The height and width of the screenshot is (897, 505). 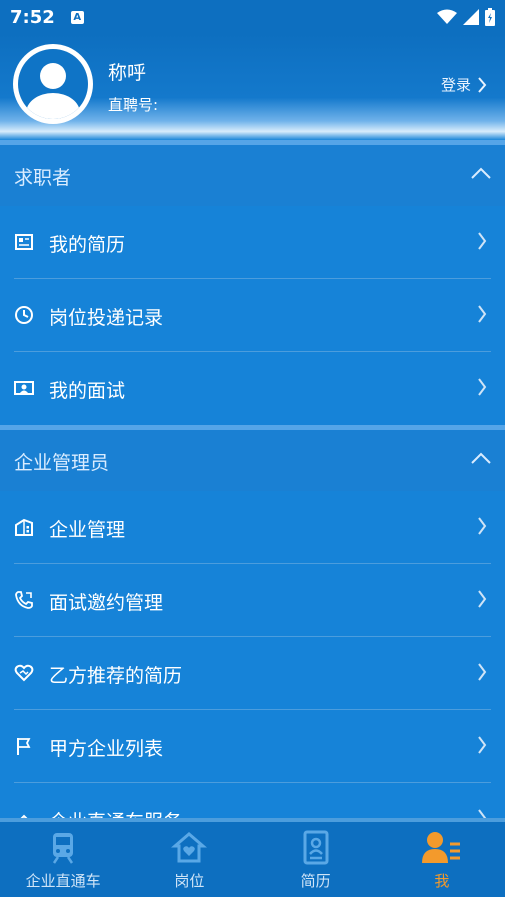 I want to click on login-button: 登录, so click(x=464, y=84).